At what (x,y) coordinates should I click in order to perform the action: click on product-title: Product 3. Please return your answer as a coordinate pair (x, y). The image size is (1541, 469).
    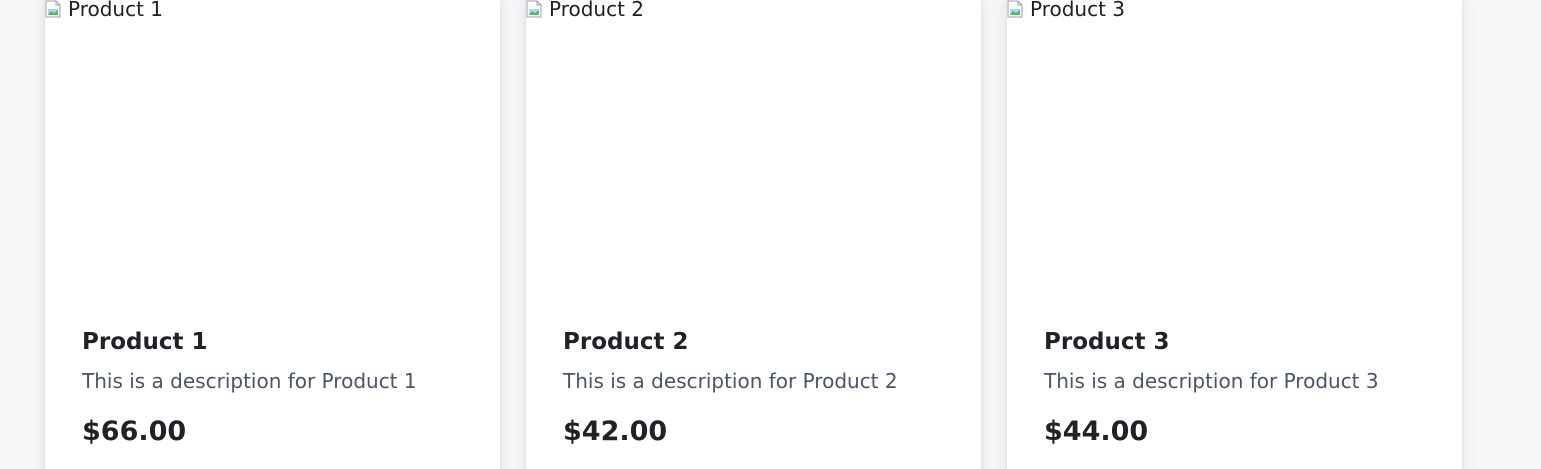
    Looking at the image, I should click on (1243, 342).